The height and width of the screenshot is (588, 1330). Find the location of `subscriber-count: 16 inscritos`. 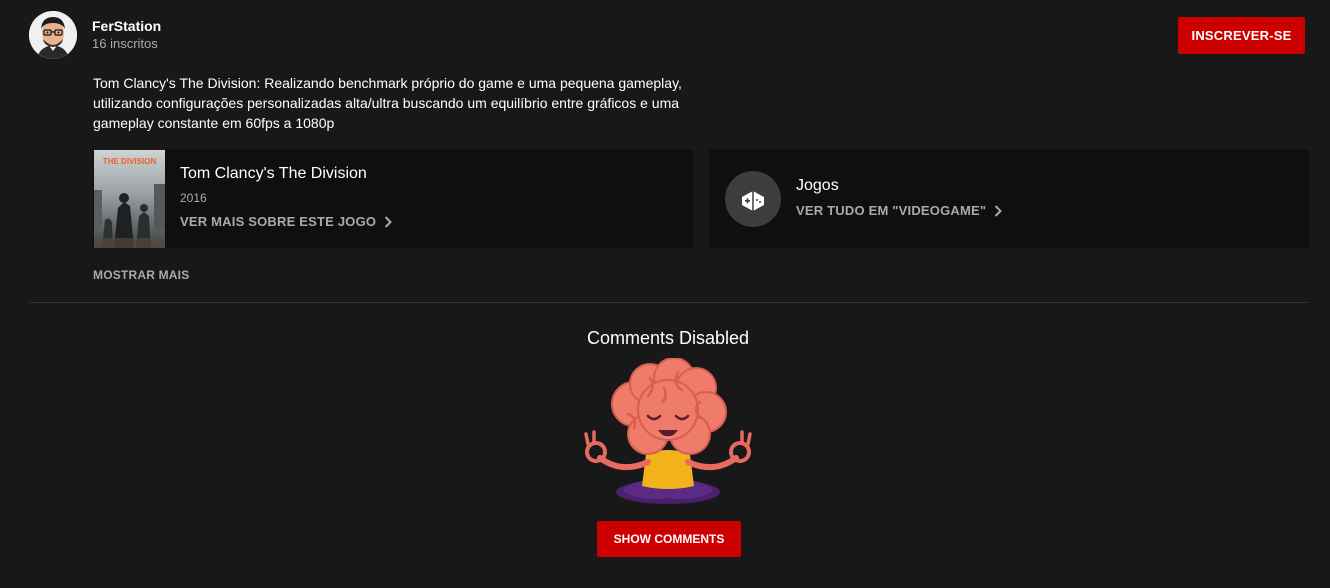

subscriber-count: 16 inscritos is located at coordinates (125, 43).